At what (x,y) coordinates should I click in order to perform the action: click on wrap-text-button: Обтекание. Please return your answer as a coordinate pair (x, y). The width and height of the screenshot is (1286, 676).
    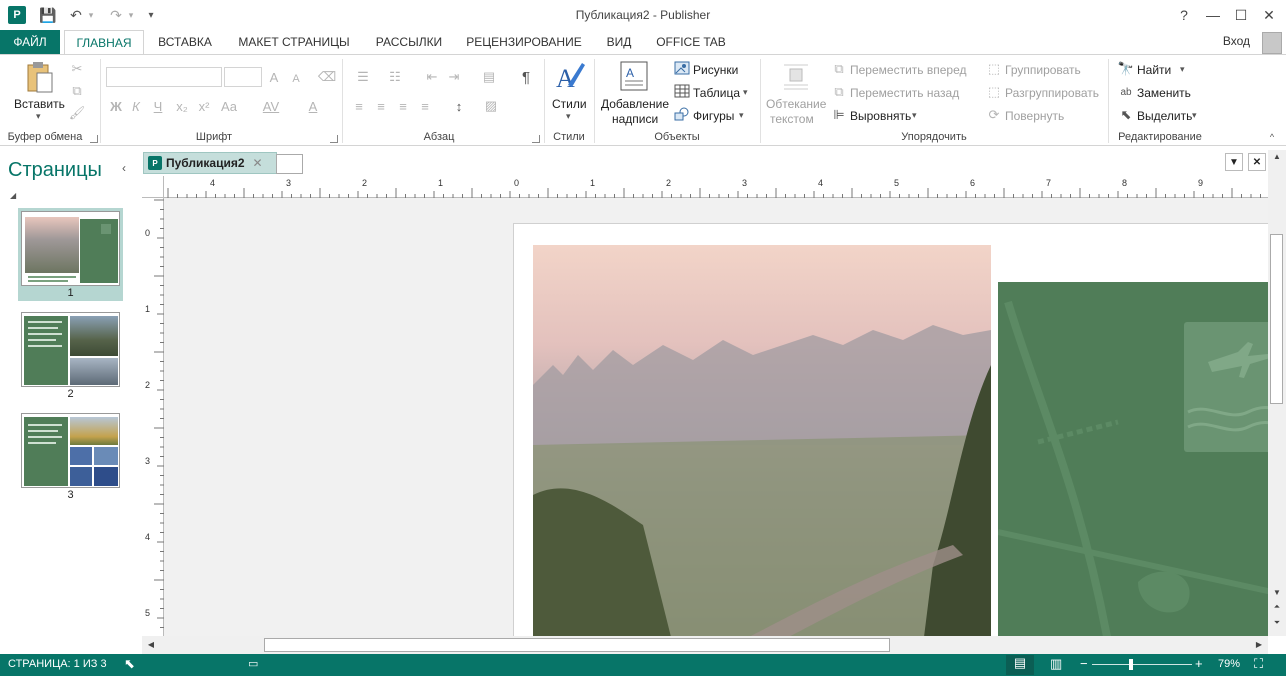
    Looking at the image, I should click on (796, 104).